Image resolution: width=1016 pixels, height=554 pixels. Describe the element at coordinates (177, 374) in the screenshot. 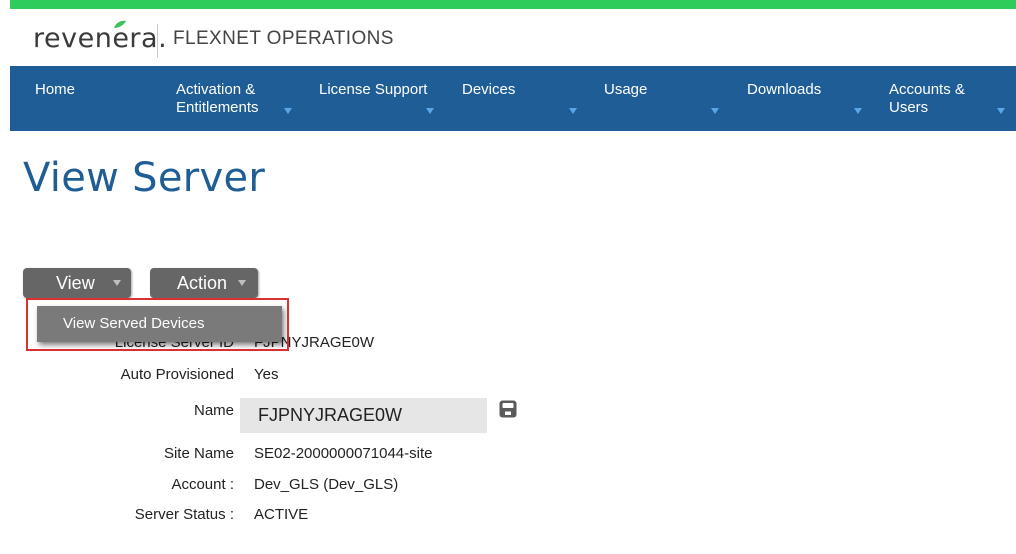

I see `auto-provisioned-label: Auto Provisioned` at that location.